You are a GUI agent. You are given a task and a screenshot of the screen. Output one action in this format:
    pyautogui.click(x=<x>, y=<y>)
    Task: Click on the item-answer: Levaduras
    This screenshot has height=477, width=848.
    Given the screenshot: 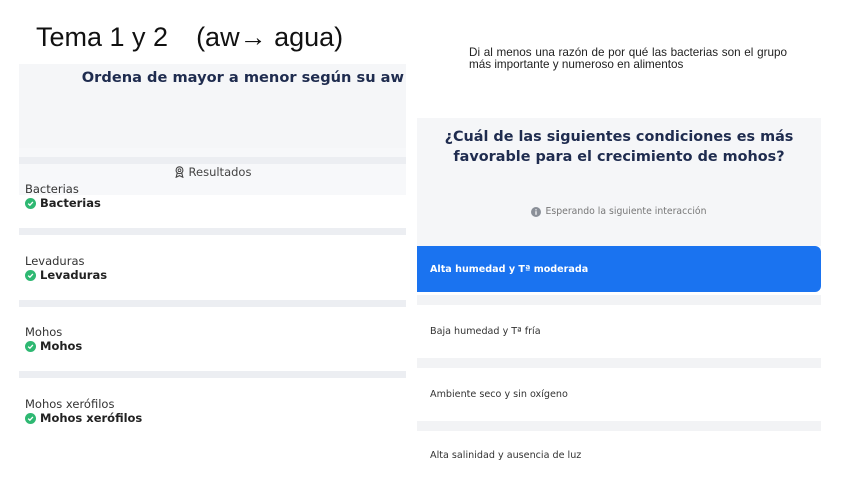 What is the action you would take?
    pyautogui.click(x=66, y=275)
    